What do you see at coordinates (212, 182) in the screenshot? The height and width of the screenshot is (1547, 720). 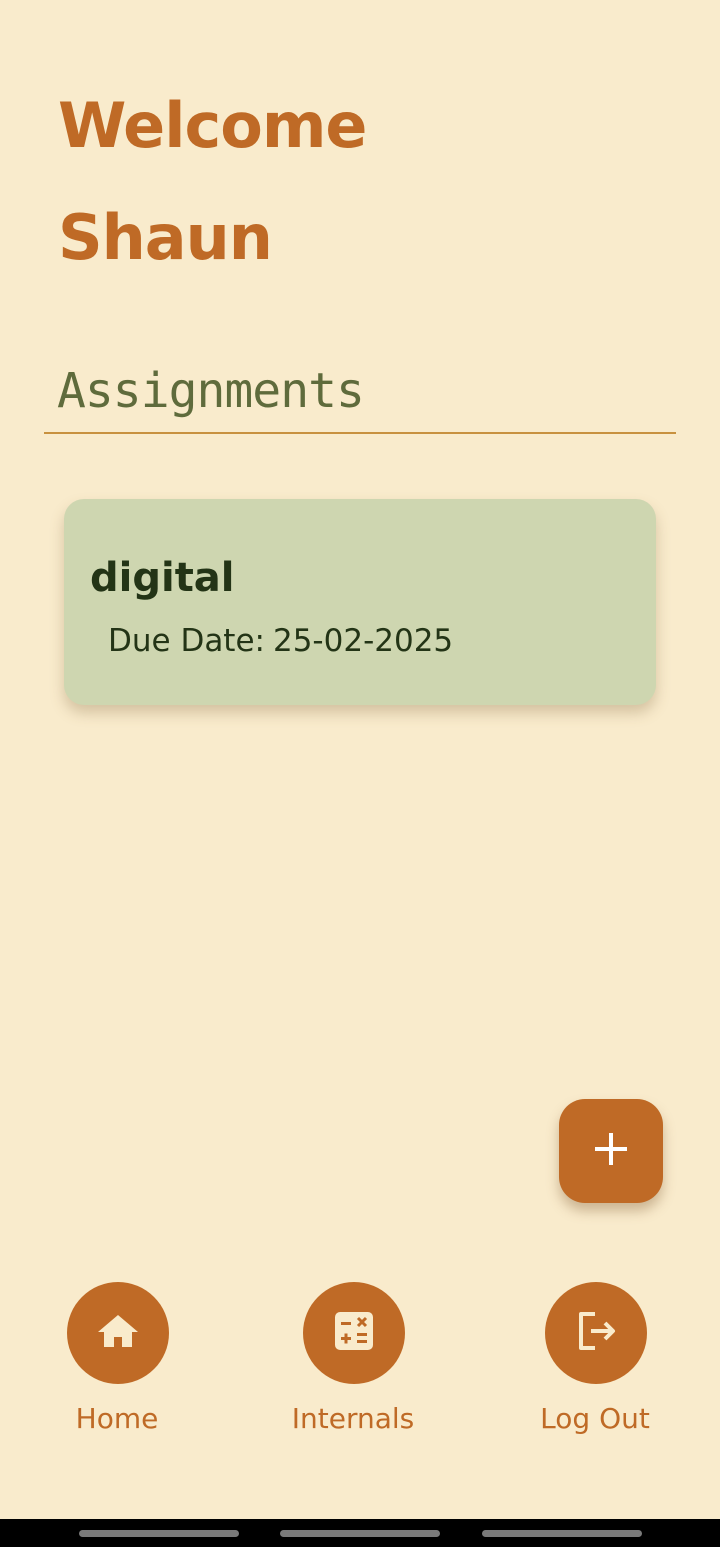 I see `welcome-heading: Welcome Shaun` at bounding box center [212, 182].